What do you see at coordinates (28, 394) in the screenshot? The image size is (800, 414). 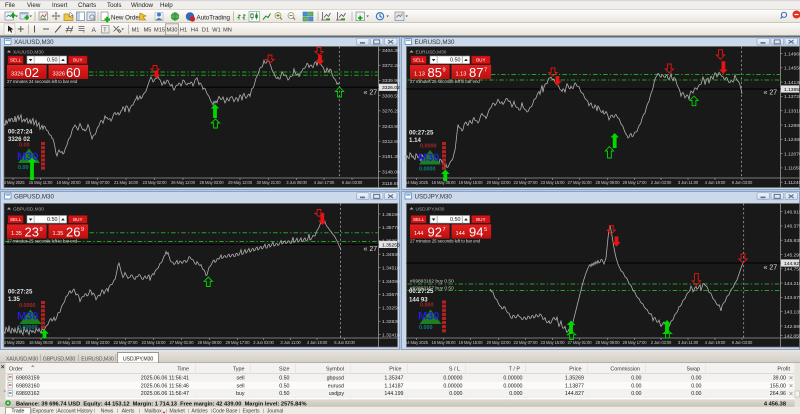 I see `svg-text: 69893162` at bounding box center [28, 394].